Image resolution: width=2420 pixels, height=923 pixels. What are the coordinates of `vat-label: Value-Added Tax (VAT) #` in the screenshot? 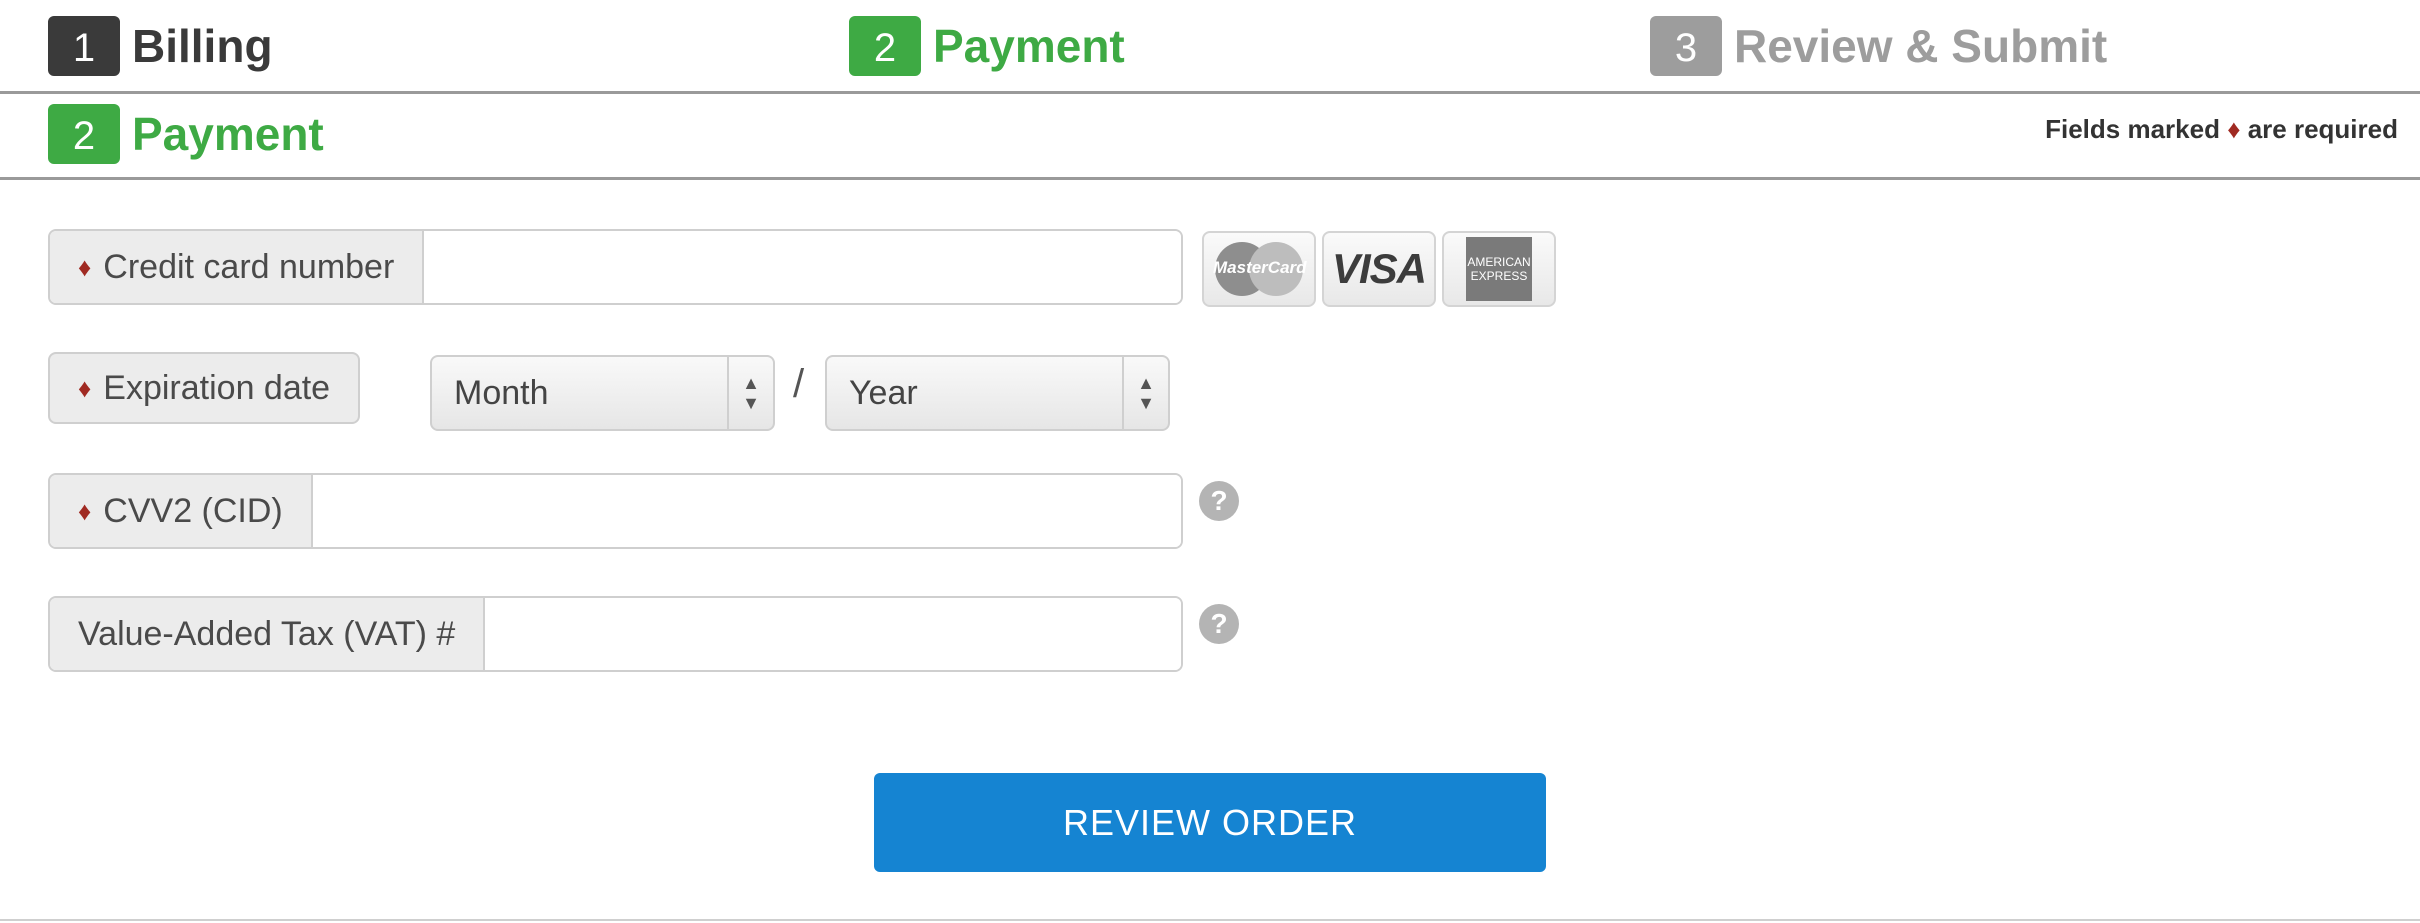 It's located at (268, 634).